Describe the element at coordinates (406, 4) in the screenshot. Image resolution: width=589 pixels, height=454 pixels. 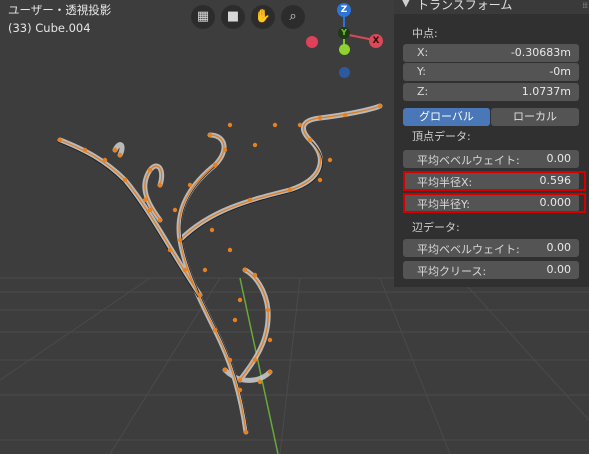
I see `collapse-arrow-icon: ▼` at that location.